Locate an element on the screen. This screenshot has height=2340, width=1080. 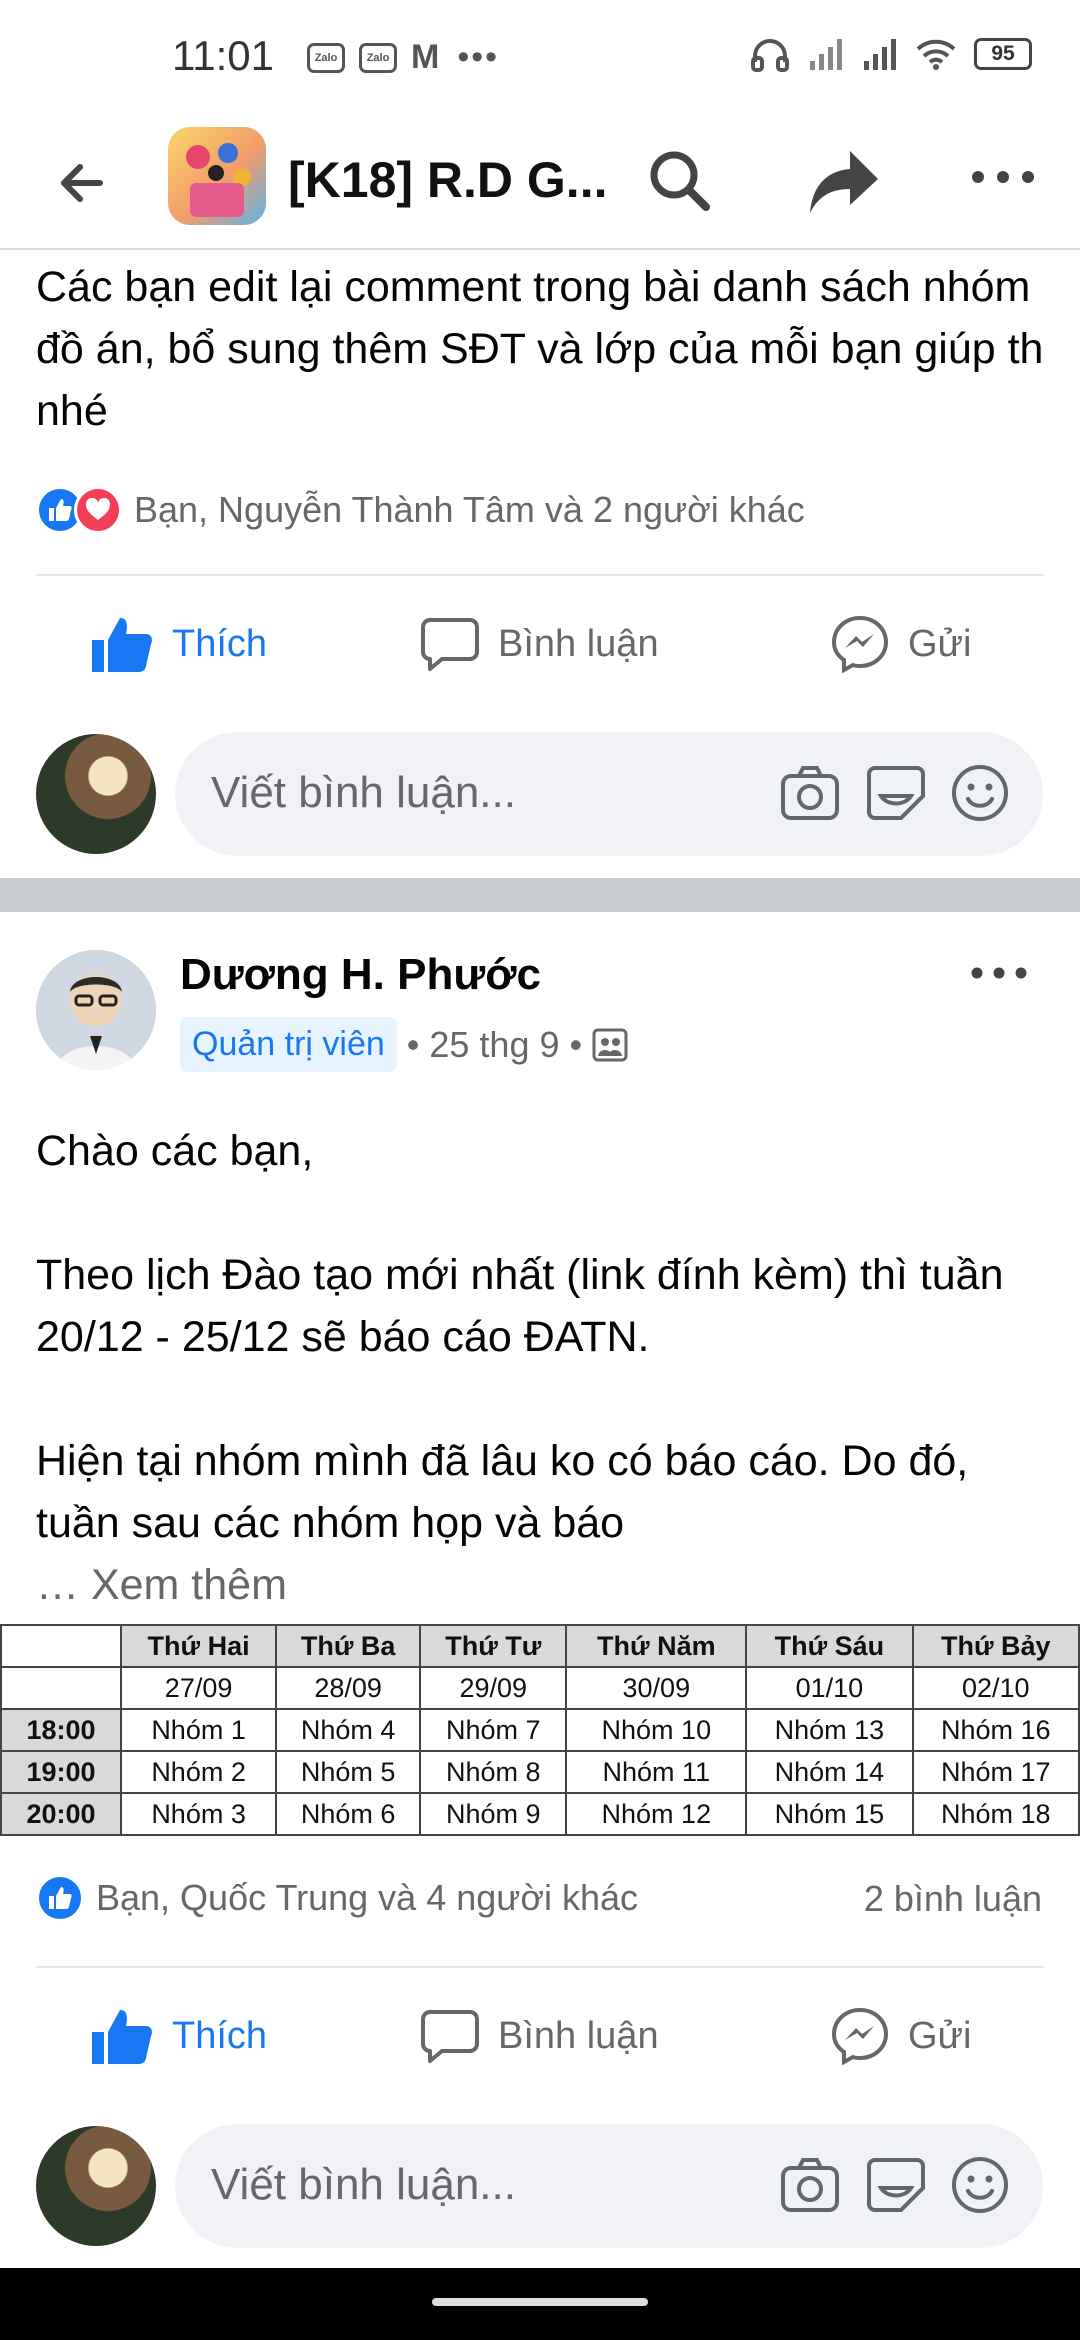
table-cell: Nhóm 17 is located at coordinates (995, 1772).